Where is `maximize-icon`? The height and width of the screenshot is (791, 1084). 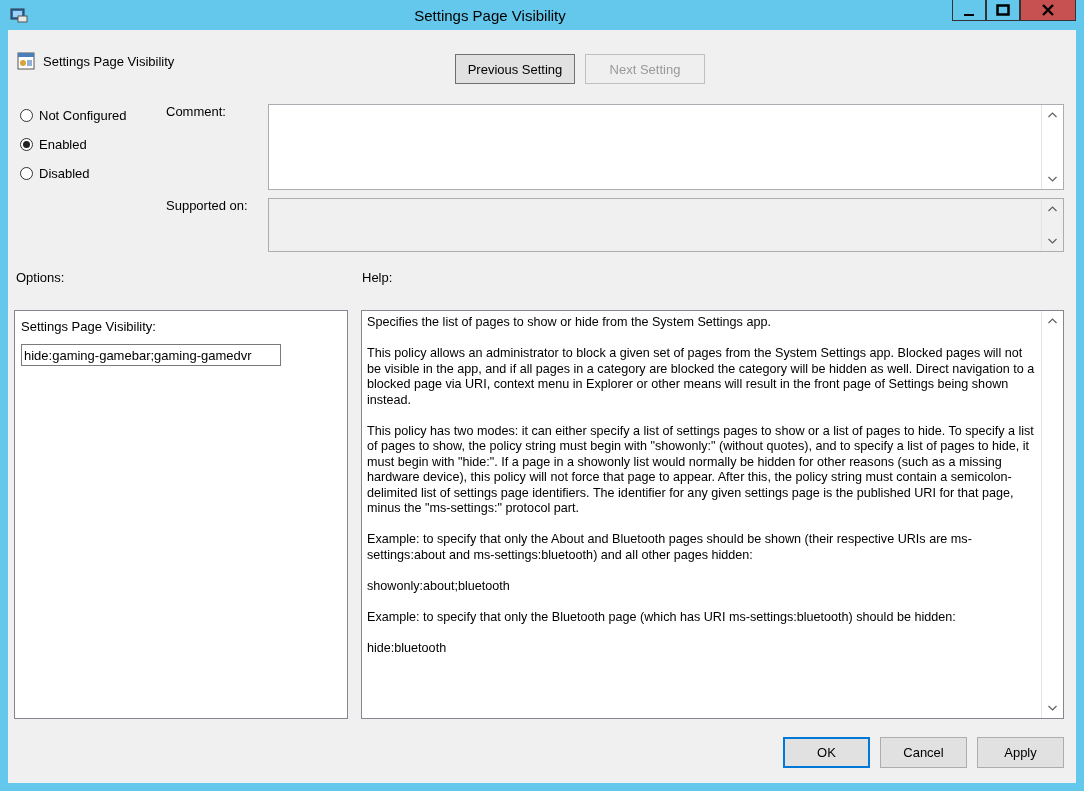
maximize-icon is located at coordinates (1003, 10).